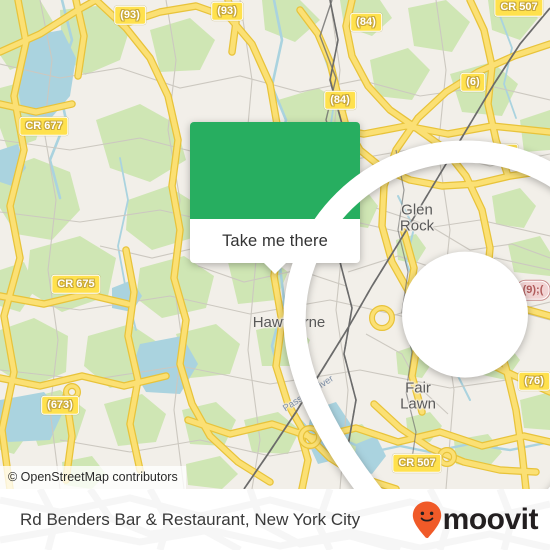 This screenshot has height=550, width=550. I want to click on moovit-wordmark: moovit, so click(490, 519).